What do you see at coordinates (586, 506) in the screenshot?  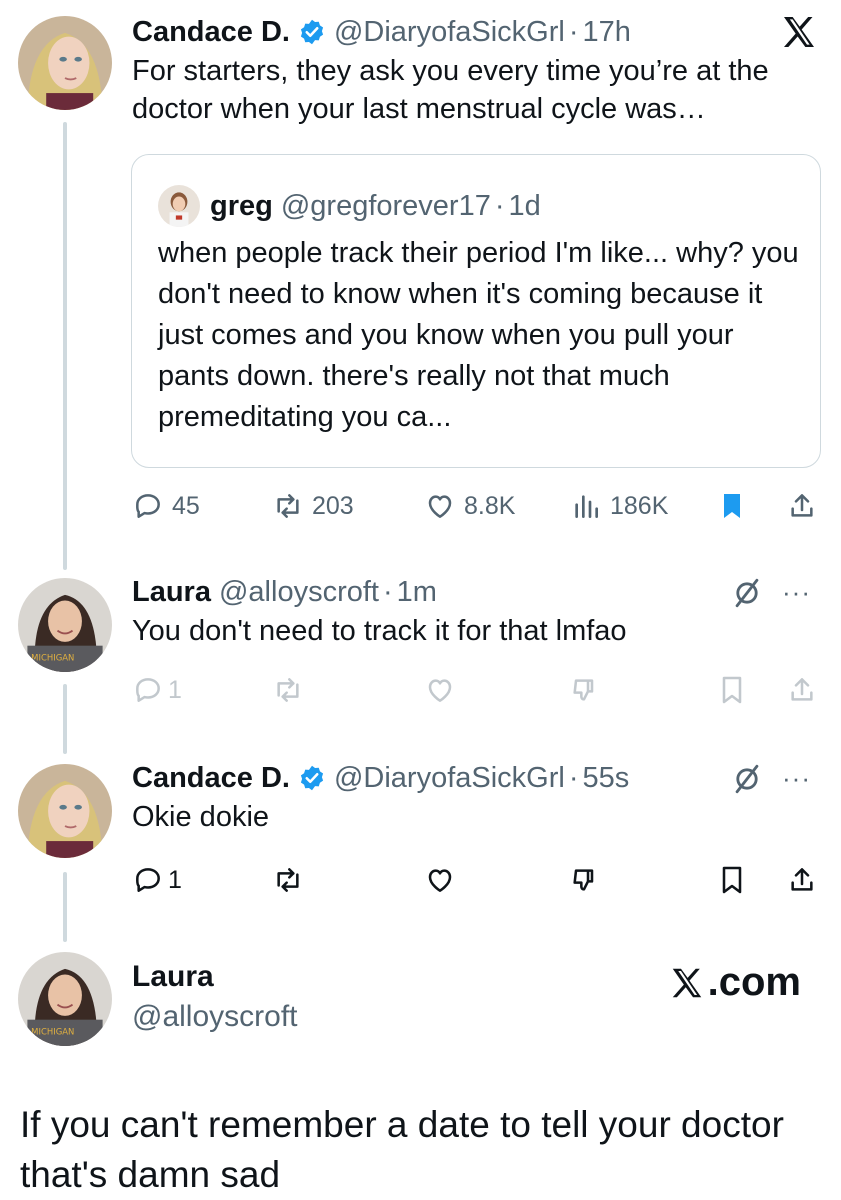 I see `views-chart-icon` at bounding box center [586, 506].